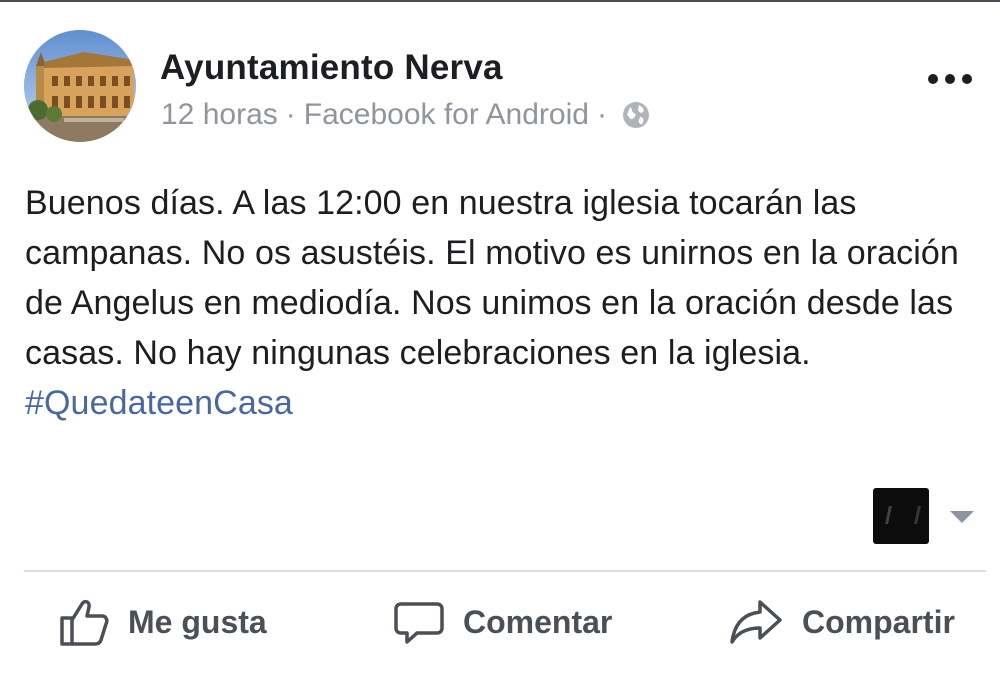 The height and width of the screenshot is (680, 1000). I want to click on thumbs-up-icon, so click(84, 622).